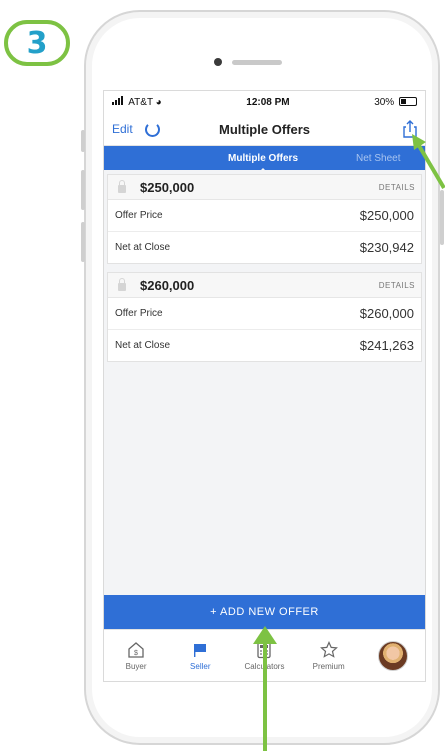 Image resolution: width=445 pixels, height=751 pixels. I want to click on wifi-icon: ◕, so click(158, 102).